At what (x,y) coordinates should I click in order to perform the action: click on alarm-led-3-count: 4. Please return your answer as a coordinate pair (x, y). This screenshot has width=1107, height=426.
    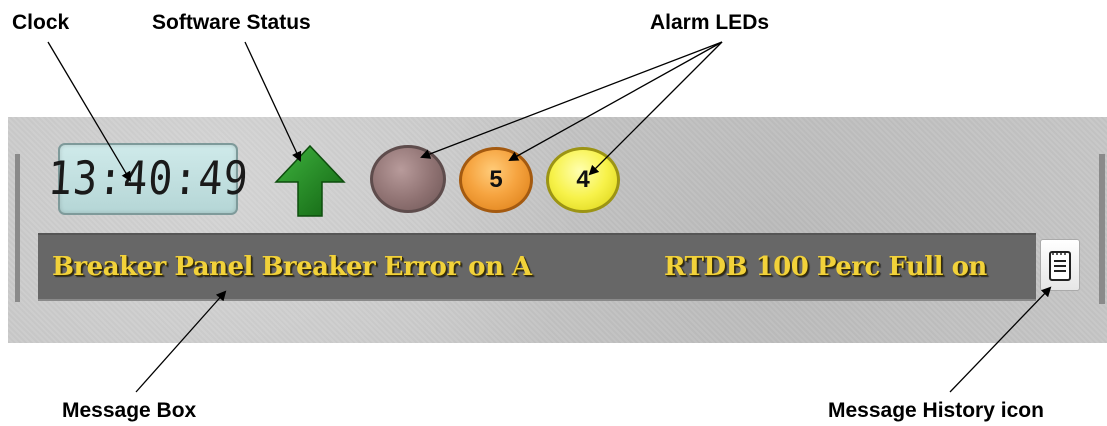
    Looking at the image, I should click on (583, 179).